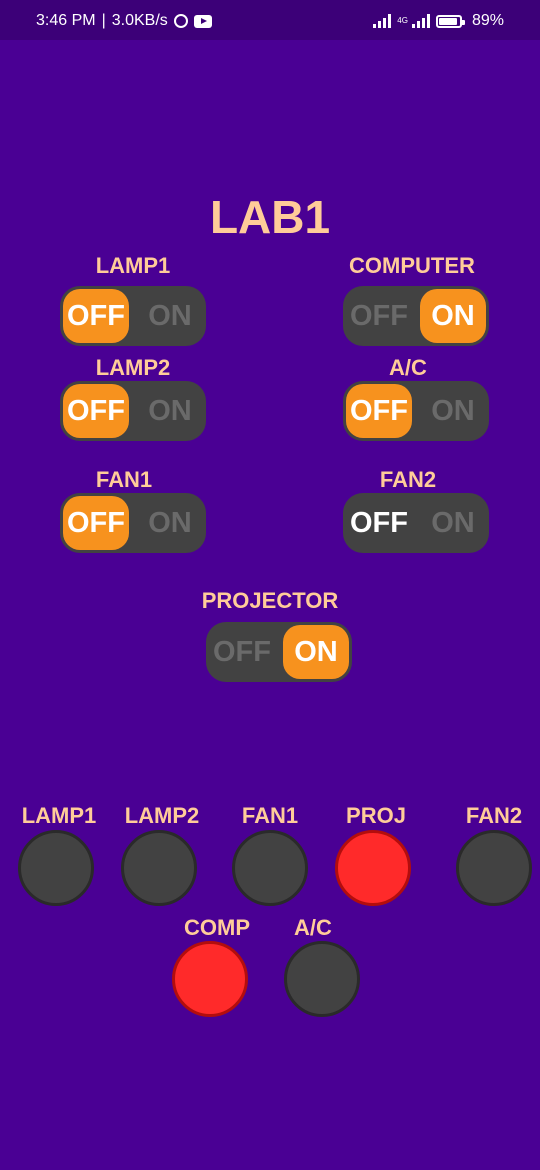 Image resolution: width=540 pixels, height=1170 pixels. What do you see at coordinates (279, 652) in the screenshot?
I see `projector-switch: OFF ON` at bounding box center [279, 652].